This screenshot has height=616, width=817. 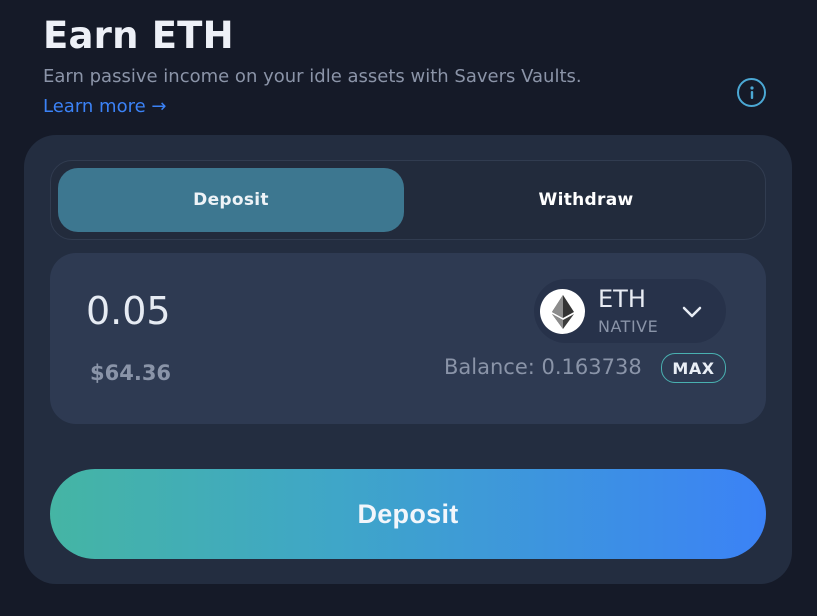 I want to click on page-title: Earn ETH, so click(x=138, y=35).